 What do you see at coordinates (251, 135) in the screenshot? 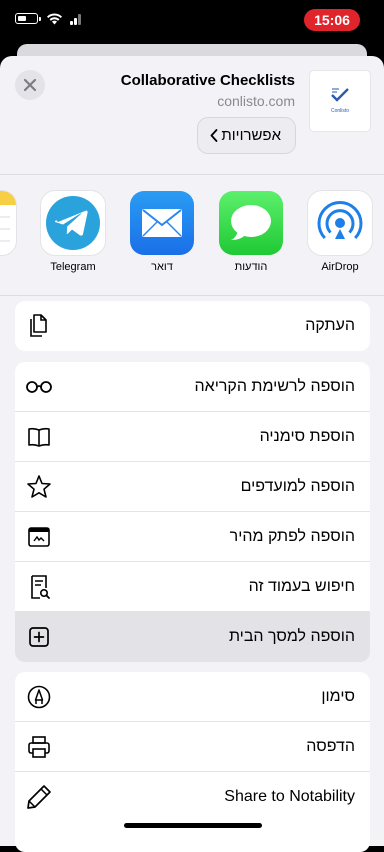
I see `options-label: אפשרויות` at bounding box center [251, 135].